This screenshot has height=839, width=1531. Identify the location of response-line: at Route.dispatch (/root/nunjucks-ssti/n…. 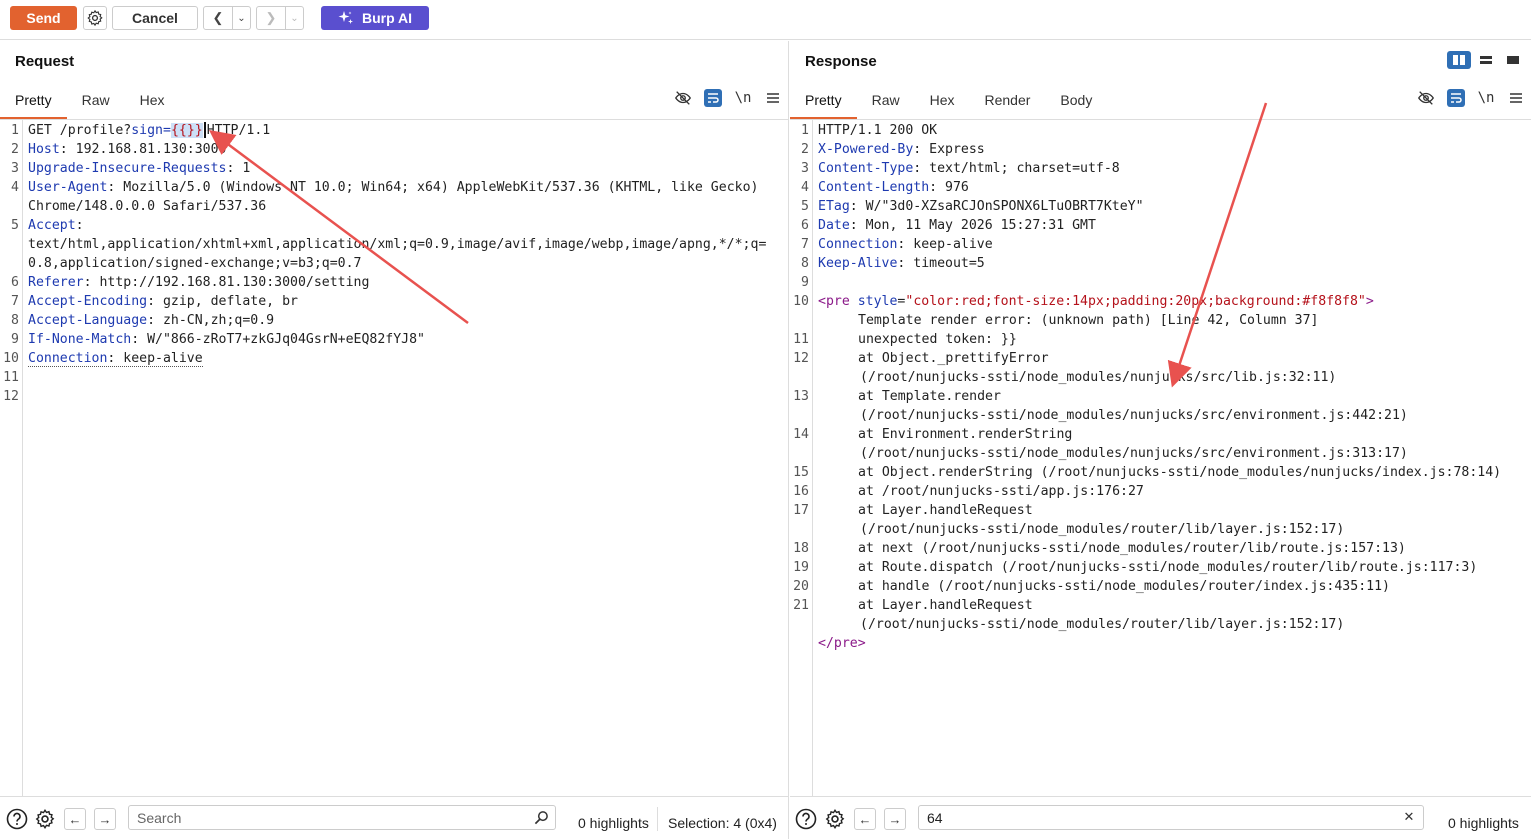
(1168, 567).